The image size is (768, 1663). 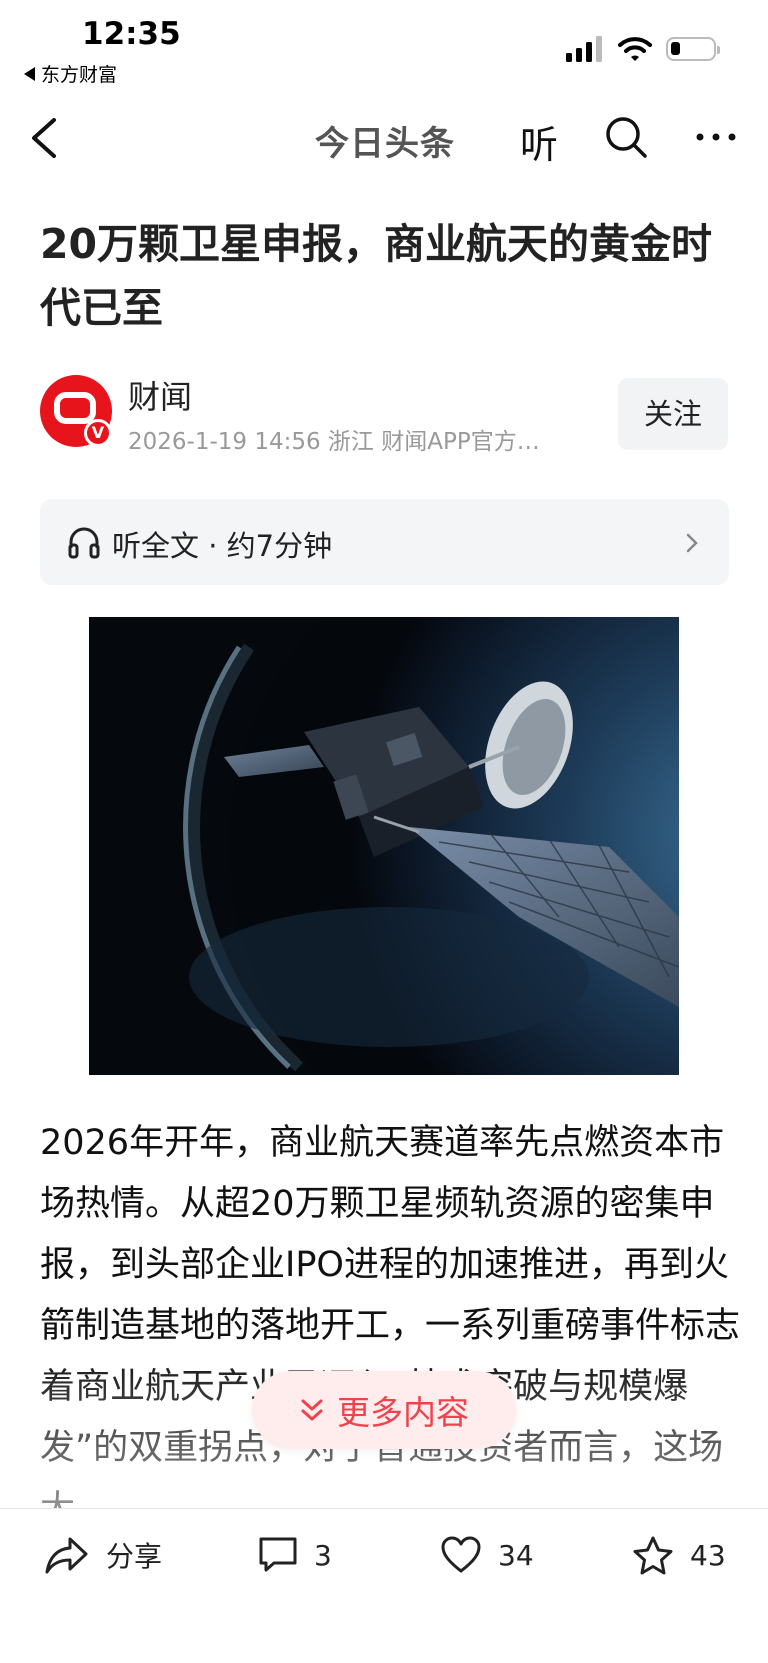 What do you see at coordinates (323, 1555) in the screenshot?
I see `comment-count: 3` at bounding box center [323, 1555].